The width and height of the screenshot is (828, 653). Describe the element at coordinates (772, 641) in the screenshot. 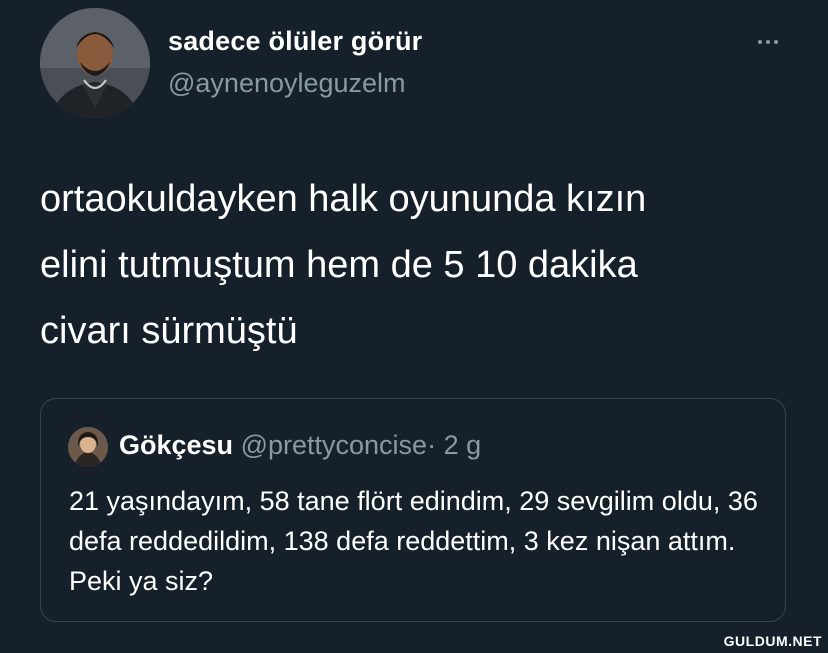

I see `site-watermark: GULDUM.NET` at that location.